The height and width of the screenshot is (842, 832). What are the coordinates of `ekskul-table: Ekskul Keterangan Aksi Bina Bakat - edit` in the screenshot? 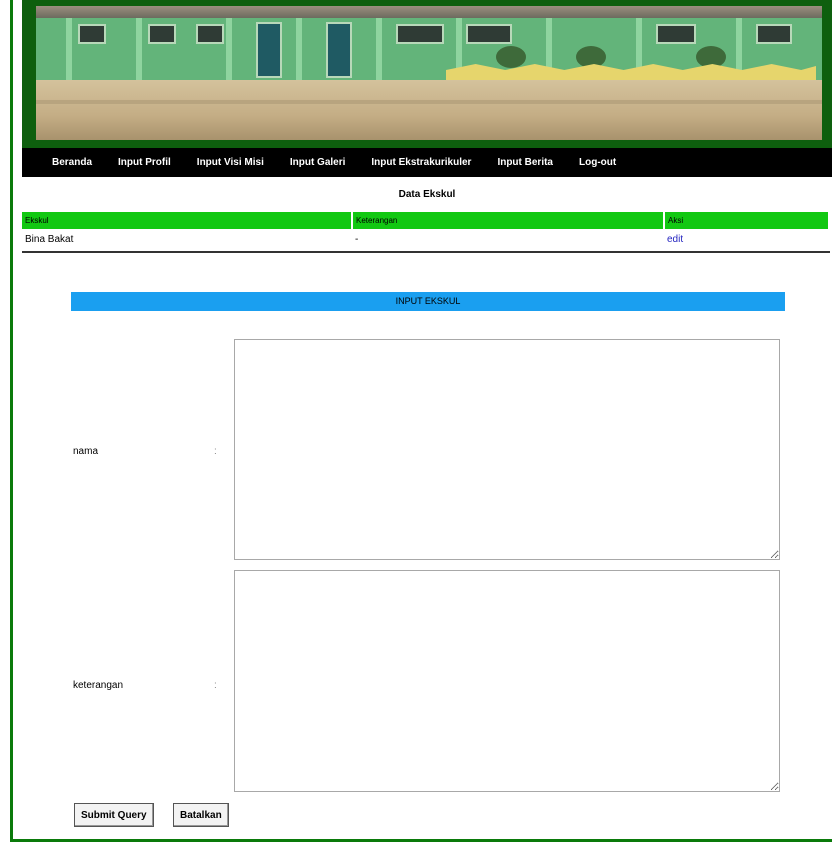 It's located at (426, 230).